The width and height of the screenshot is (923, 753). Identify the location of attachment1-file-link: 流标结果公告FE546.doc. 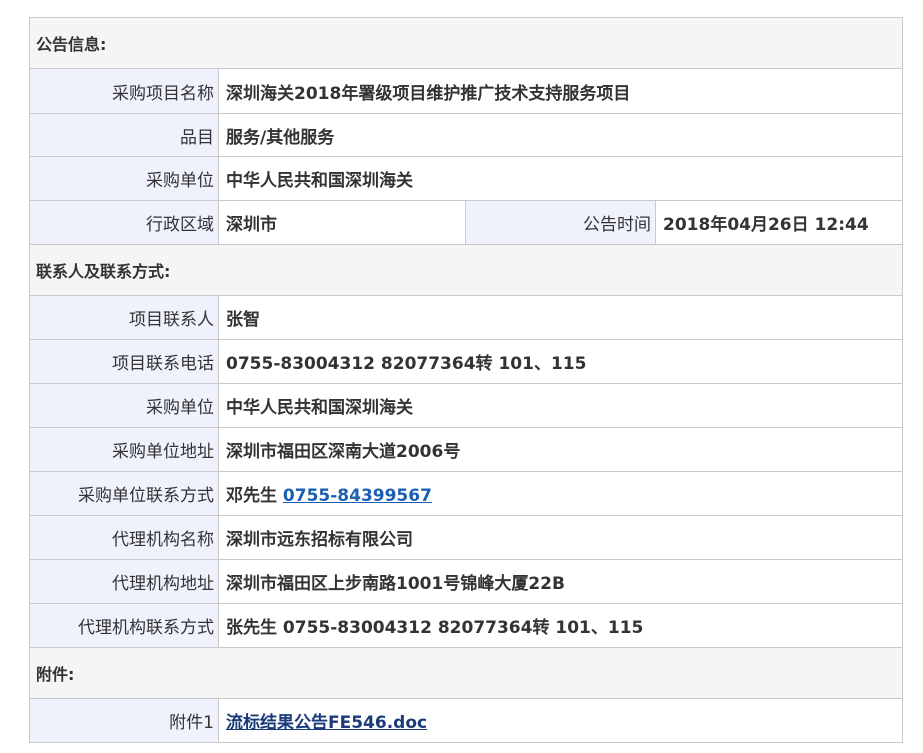
(326, 723).